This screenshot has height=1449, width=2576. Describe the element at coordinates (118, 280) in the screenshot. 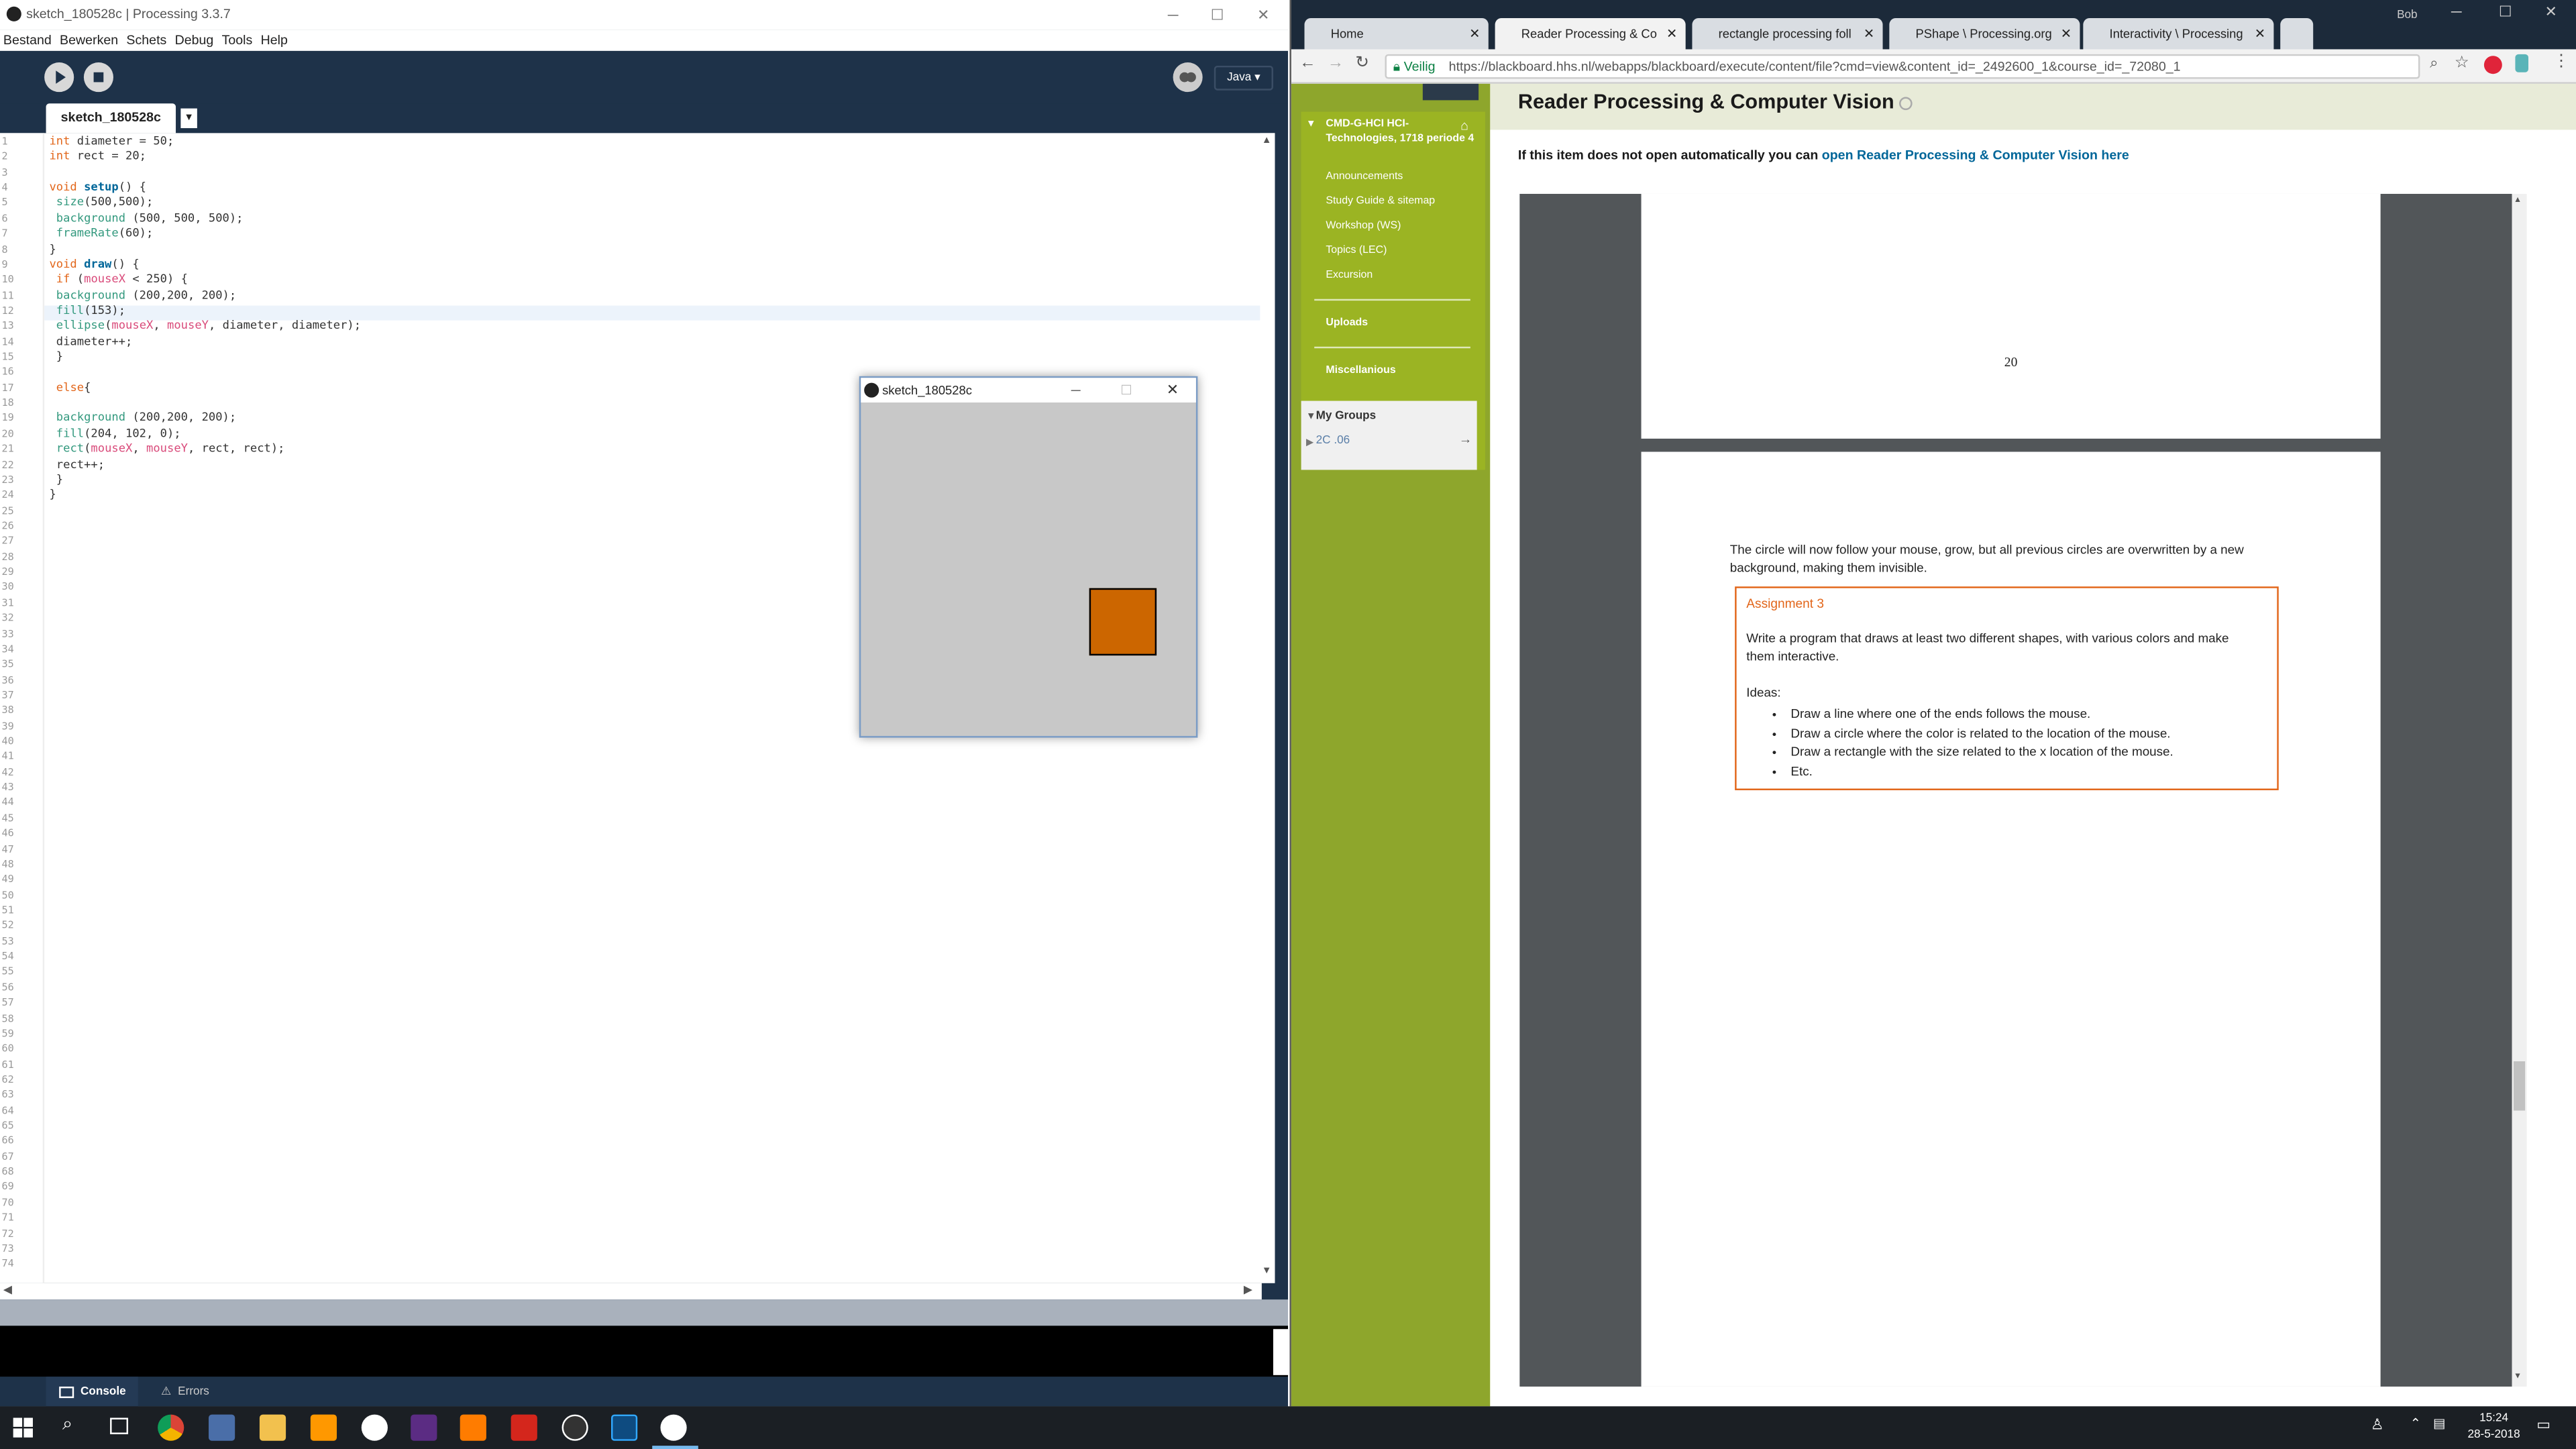

I see `code-line: if (mouseX < 250) {` at that location.